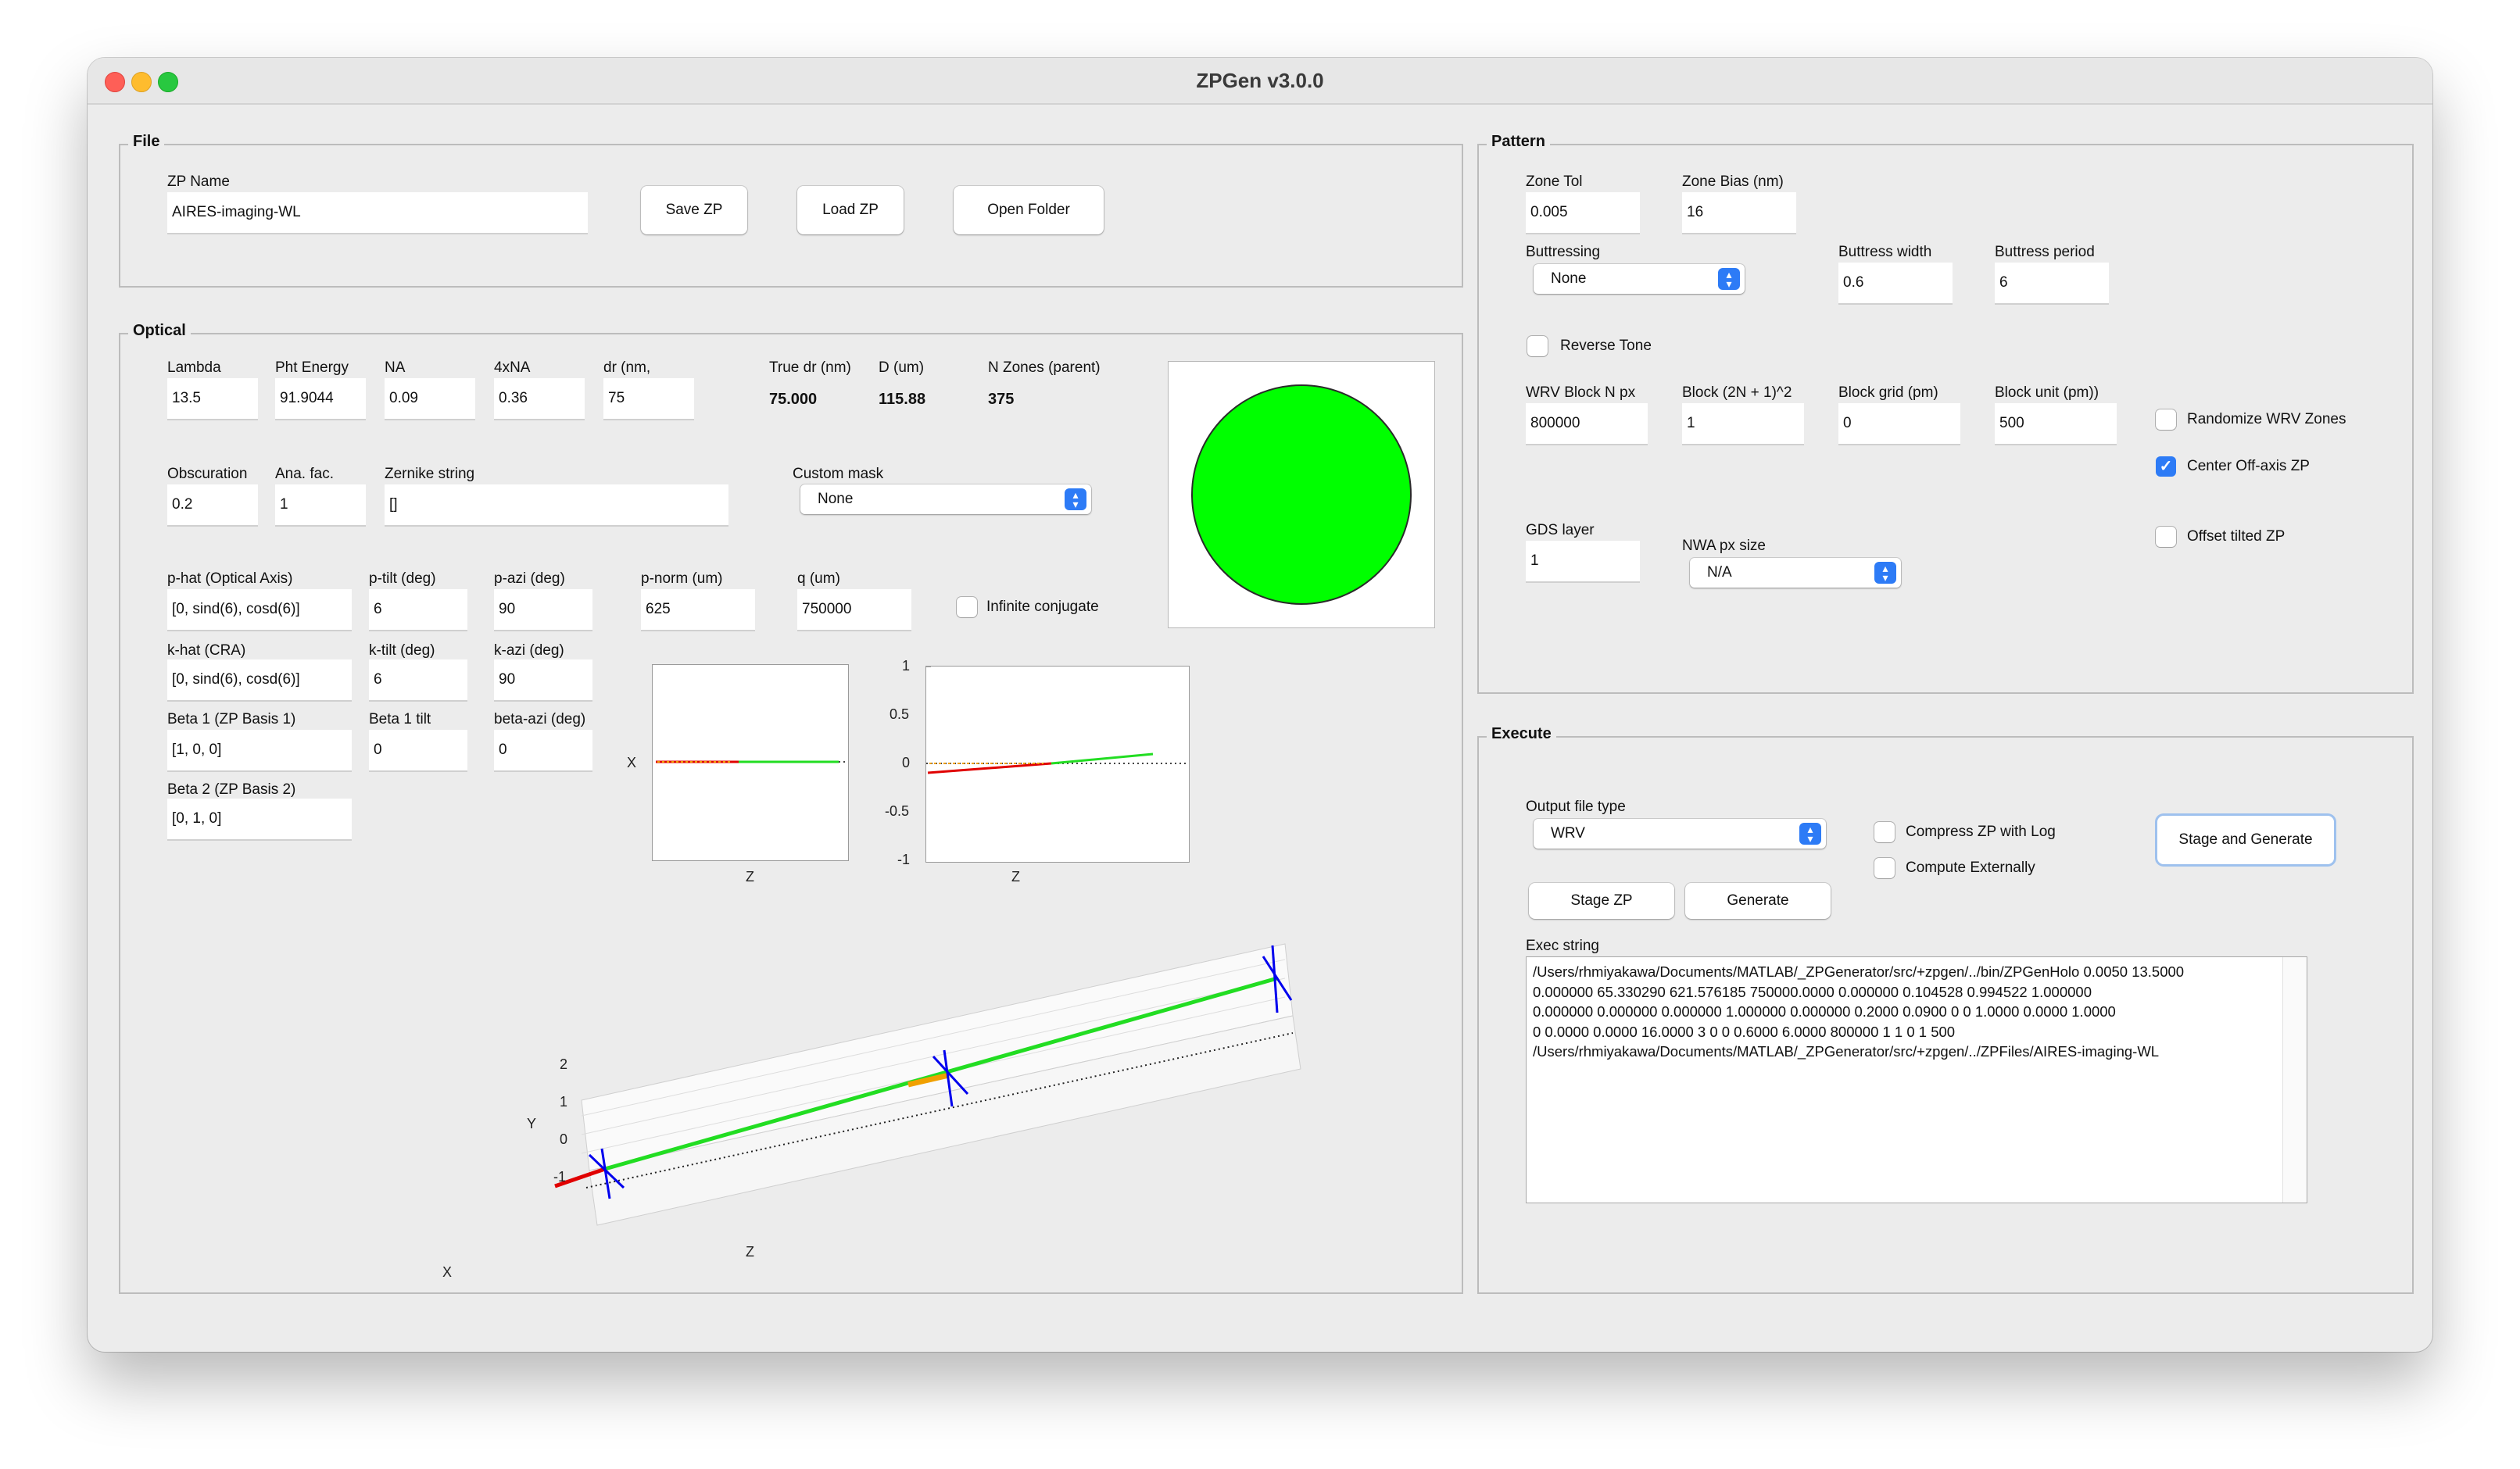  I want to click on k-hat-label: k-hat (CRA), so click(206, 651).